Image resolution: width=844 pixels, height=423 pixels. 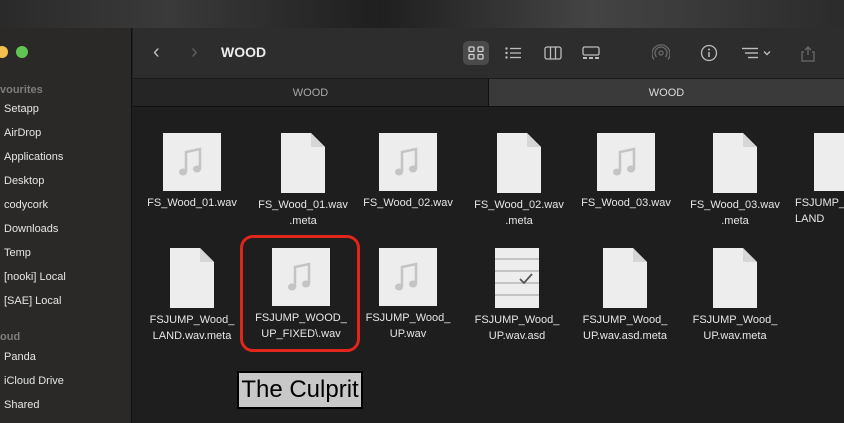 I want to click on file-name: FS_Wood_01.wav .meta, so click(x=303, y=213).